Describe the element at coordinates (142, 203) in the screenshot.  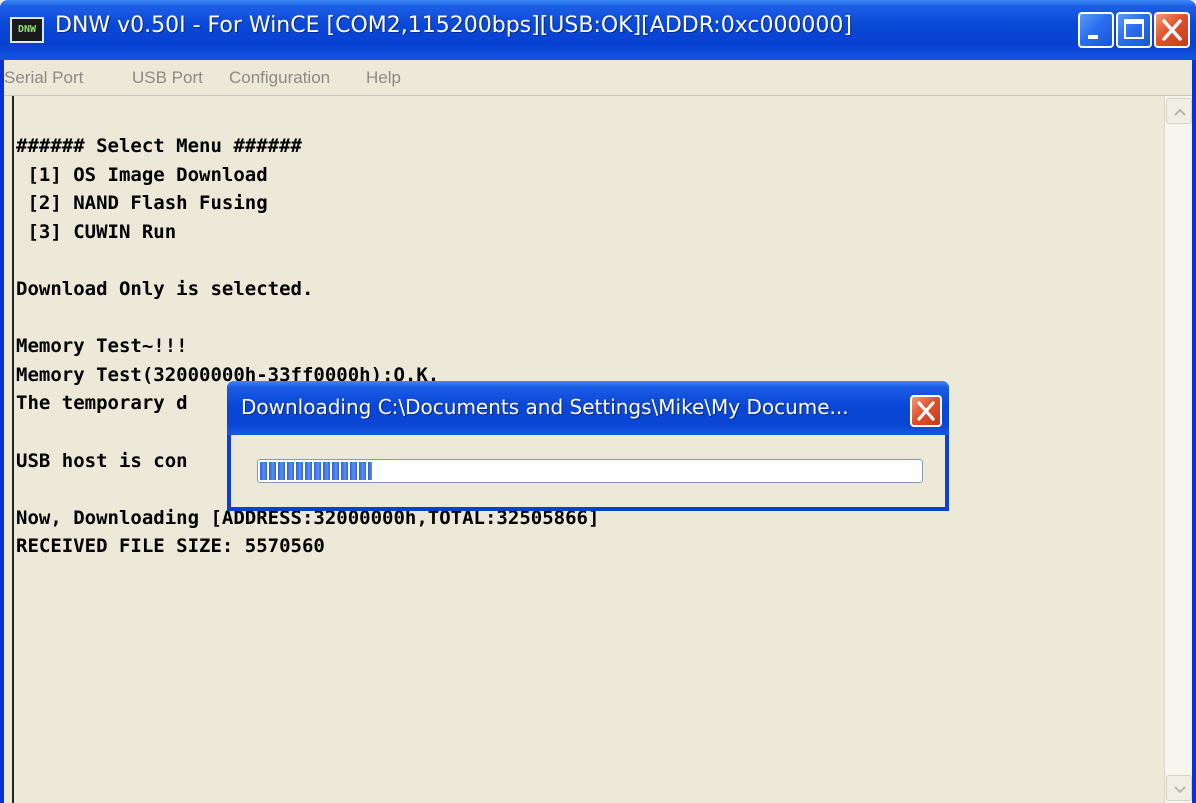
I see `console-line: [2] NAND Flash Fusing` at that location.